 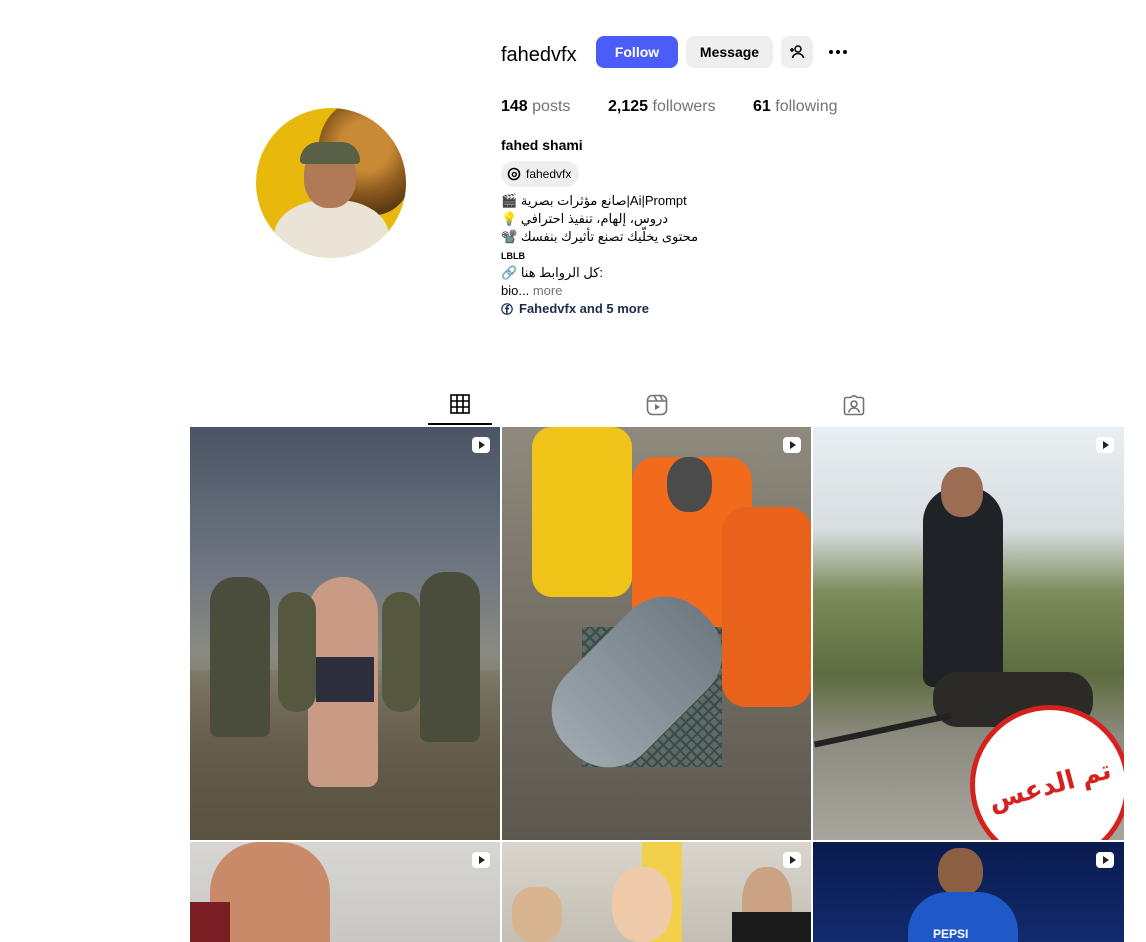 What do you see at coordinates (513, 256) in the screenshot?
I see `bio-small-text: LBLB` at bounding box center [513, 256].